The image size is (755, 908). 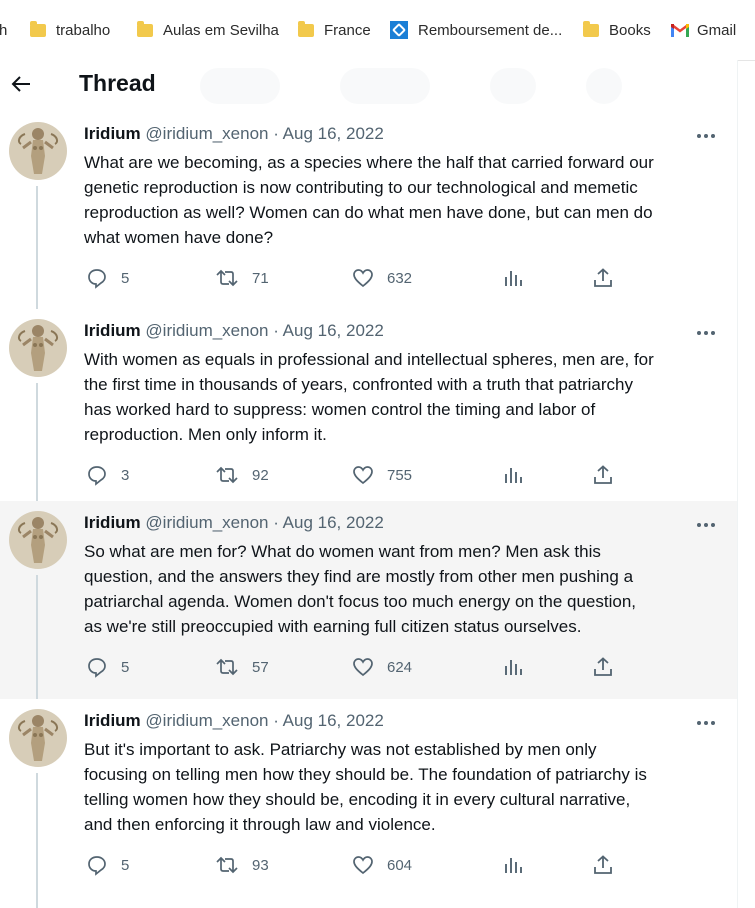 What do you see at coordinates (242, 278) in the screenshot?
I see `retweet-button: 71` at bounding box center [242, 278].